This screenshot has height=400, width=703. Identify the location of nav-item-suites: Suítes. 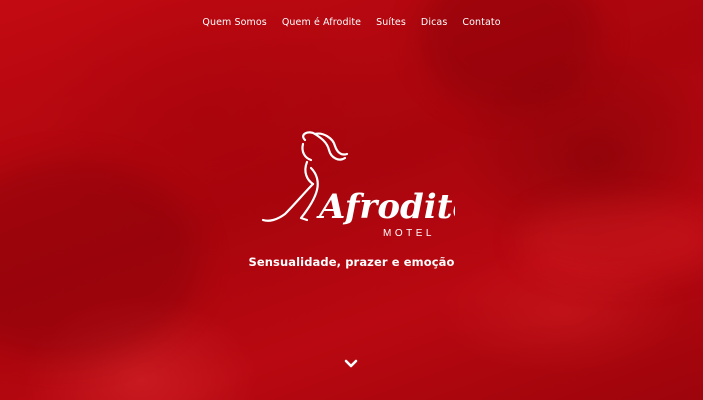
(391, 22).